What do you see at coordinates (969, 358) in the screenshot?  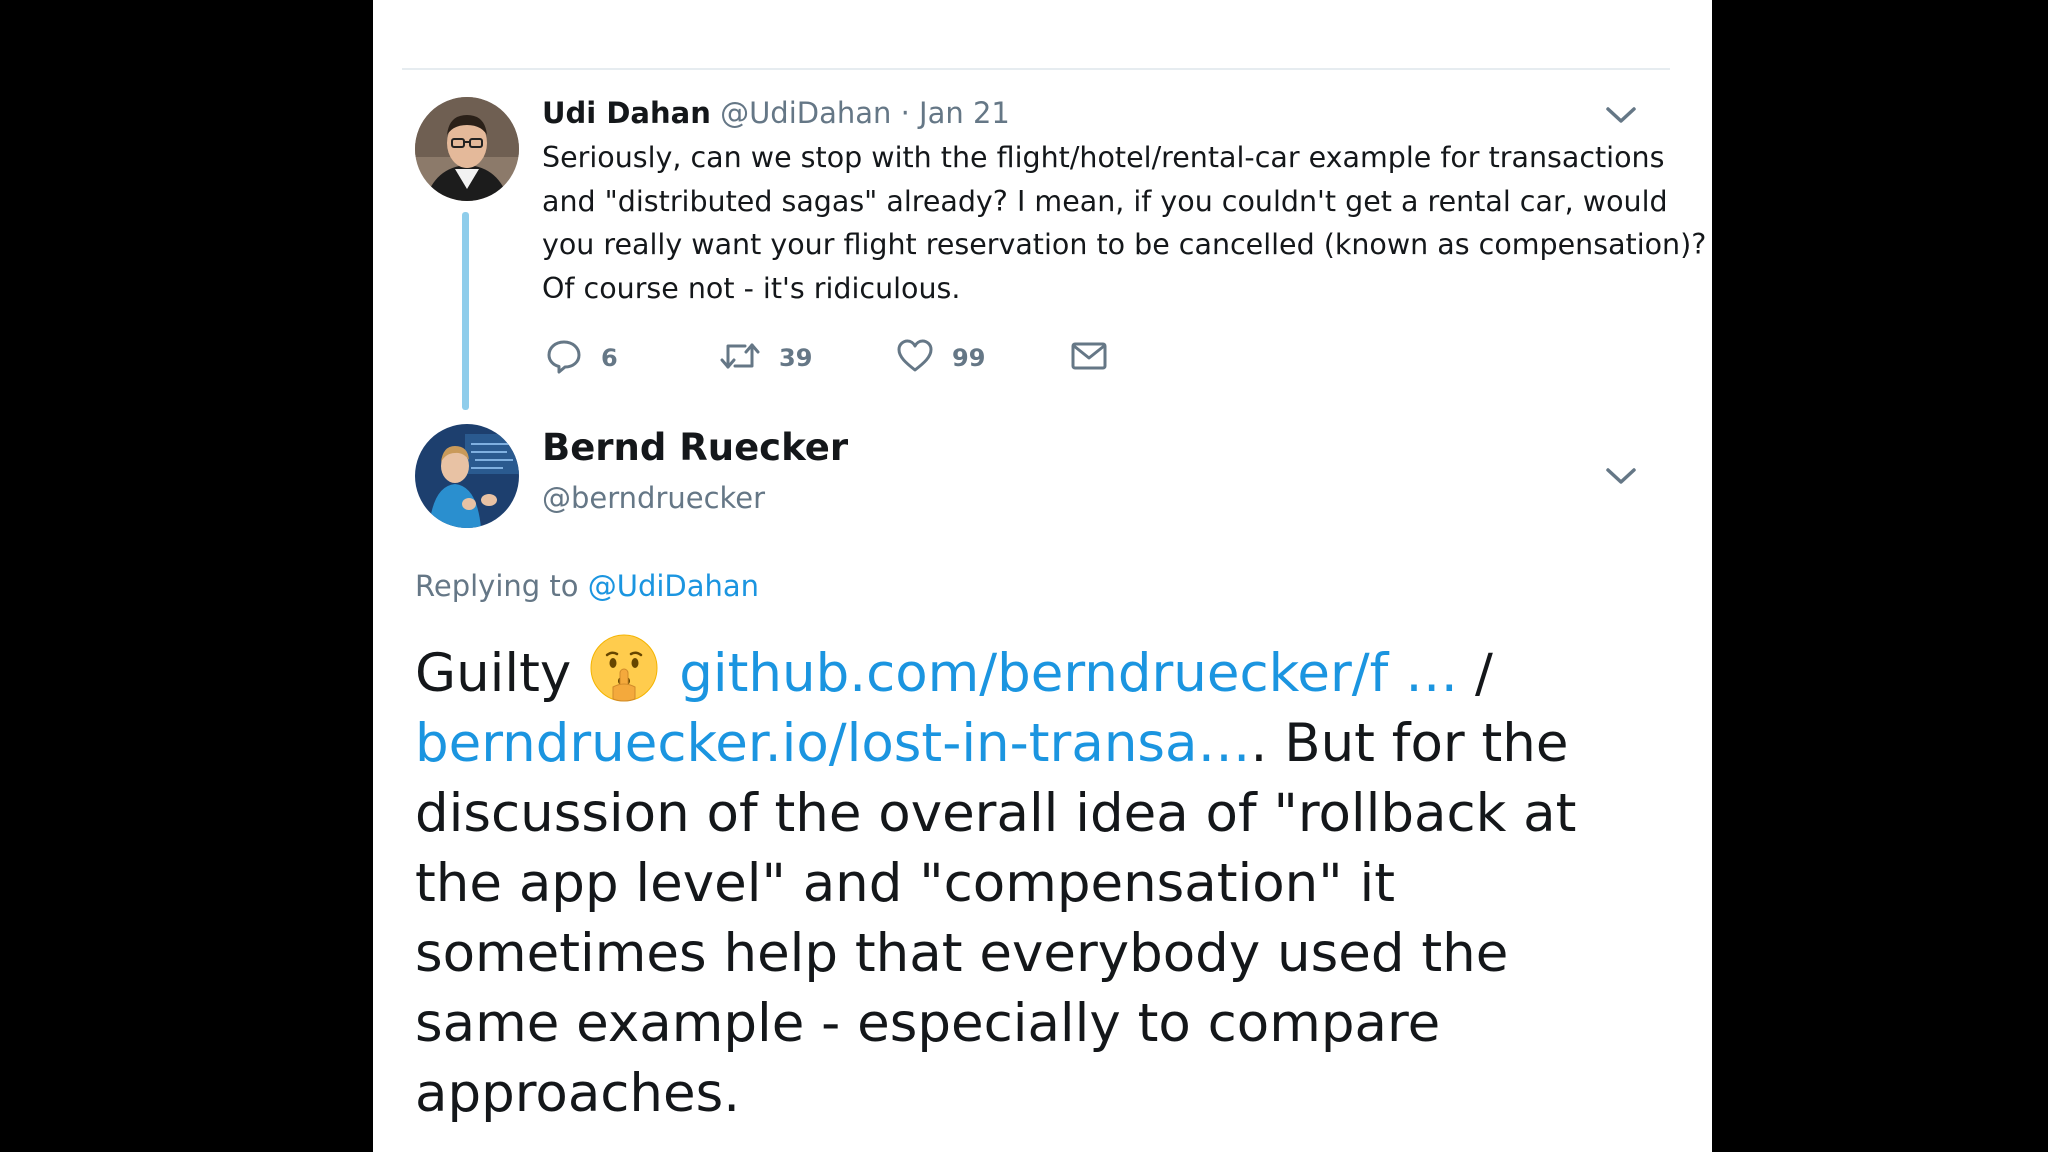 I see `like-count: 99` at bounding box center [969, 358].